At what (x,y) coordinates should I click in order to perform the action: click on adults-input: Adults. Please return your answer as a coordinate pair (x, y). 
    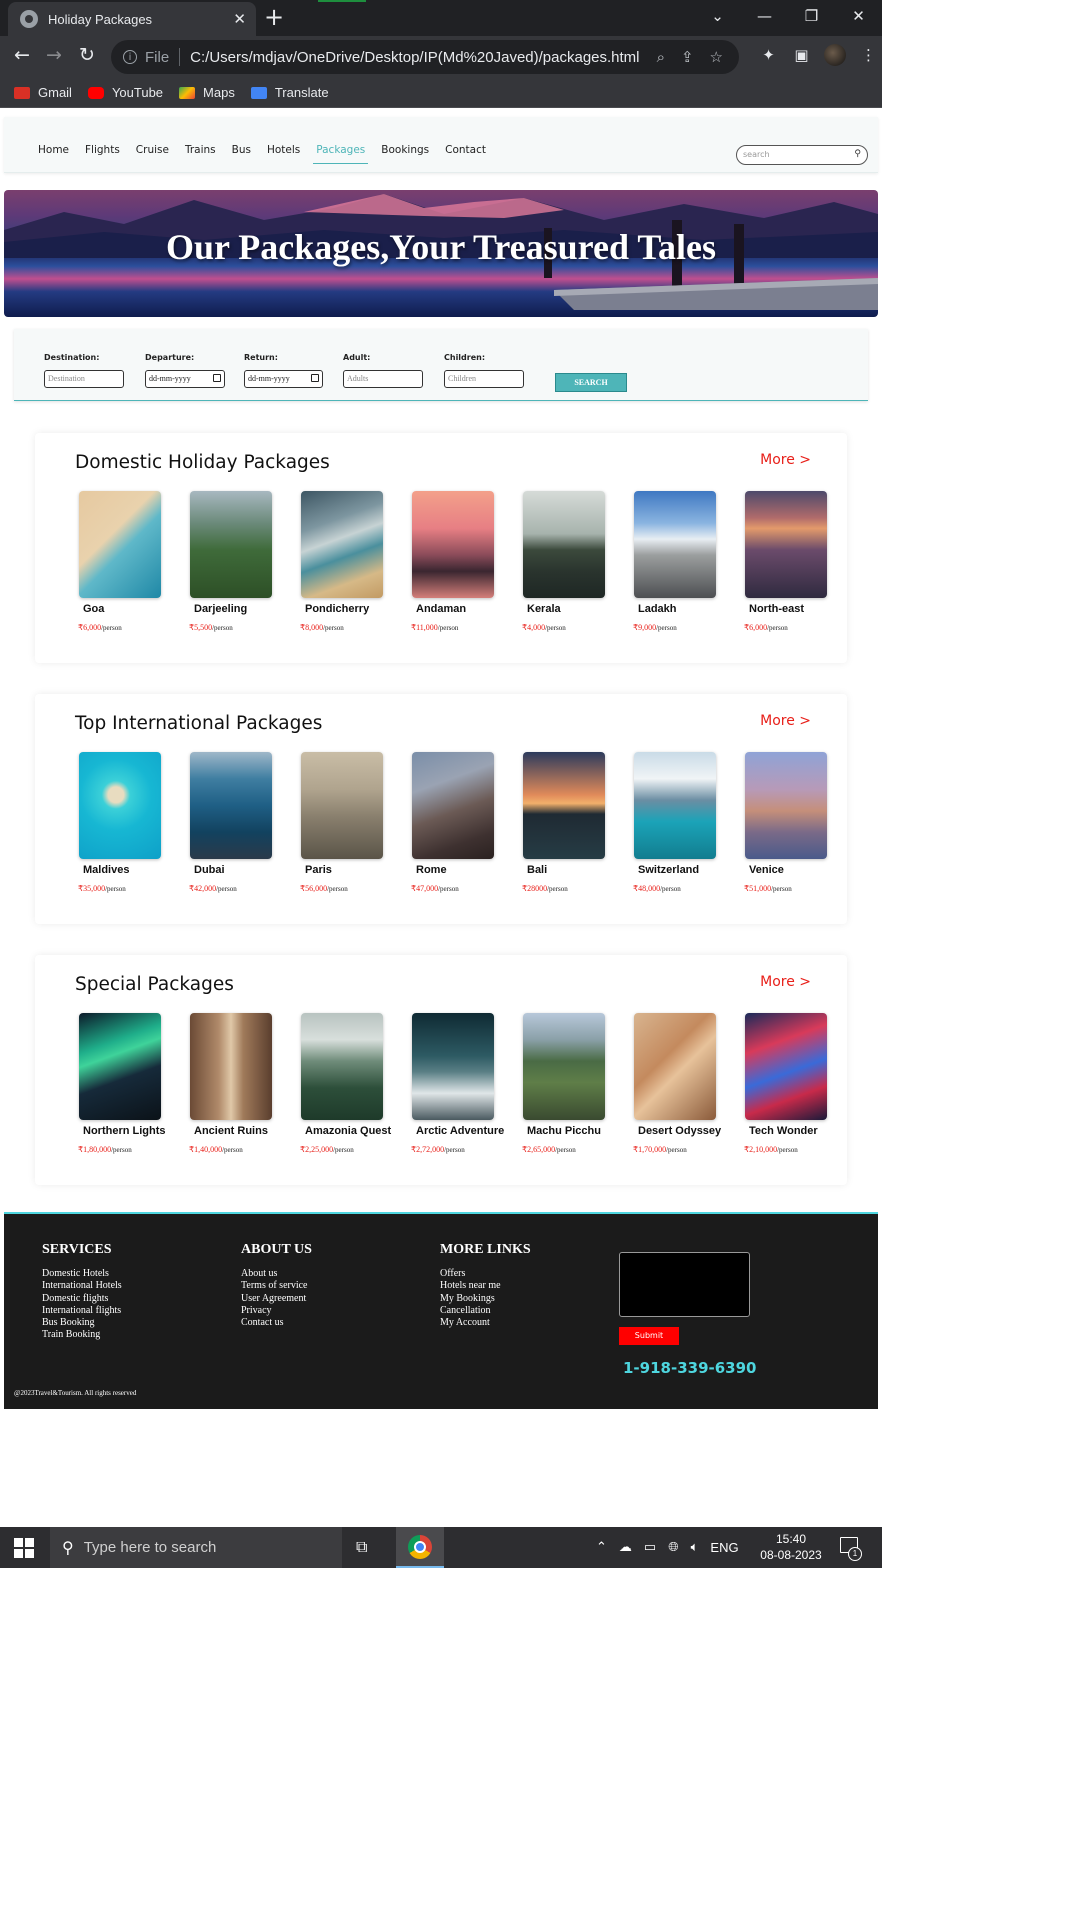
    Looking at the image, I should click on (383, 379).